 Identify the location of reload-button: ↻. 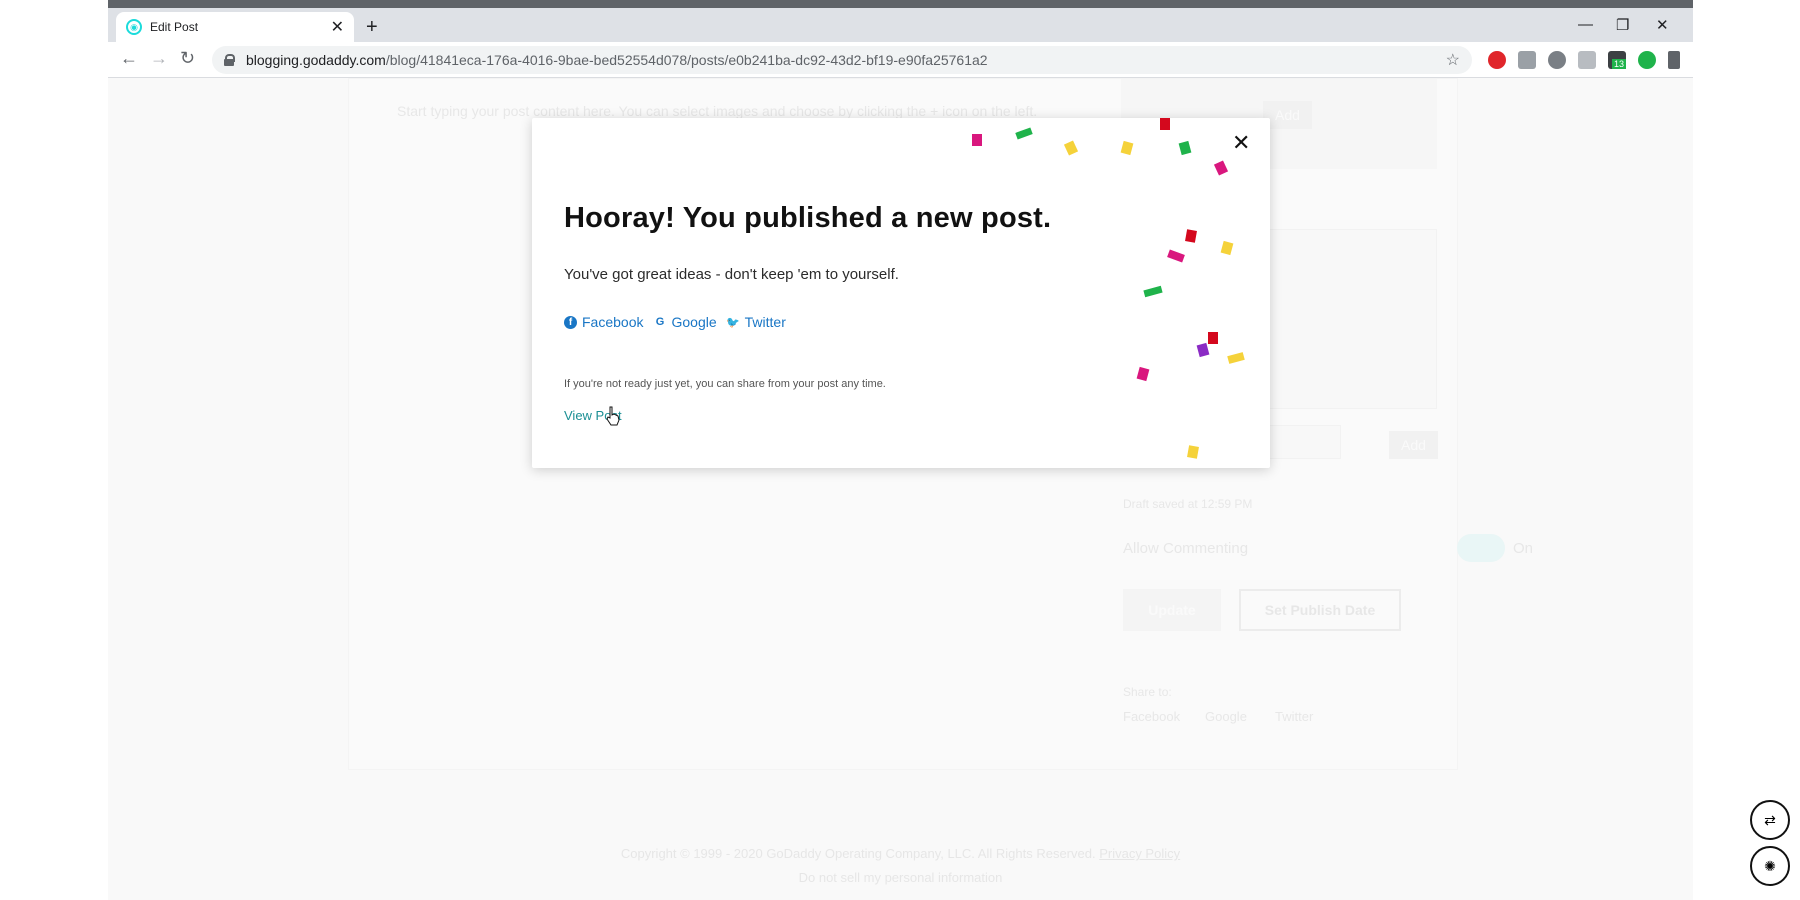
(187, 58).